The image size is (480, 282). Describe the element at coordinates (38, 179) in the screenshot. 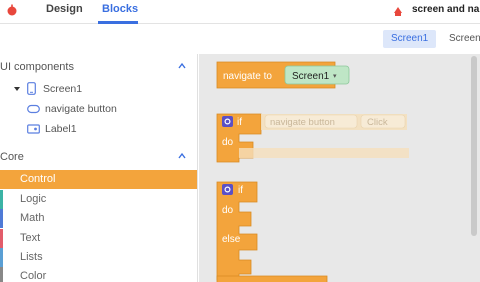

I see `category-label: Control` at that location.